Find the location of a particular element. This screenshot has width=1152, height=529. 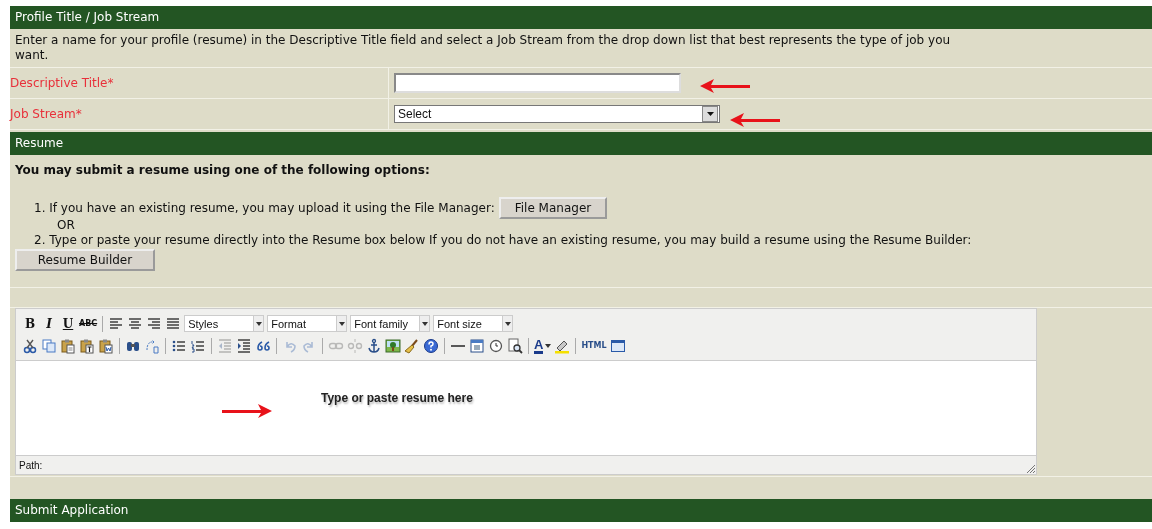

section-header: Resume is located at coordinates (581, 143).